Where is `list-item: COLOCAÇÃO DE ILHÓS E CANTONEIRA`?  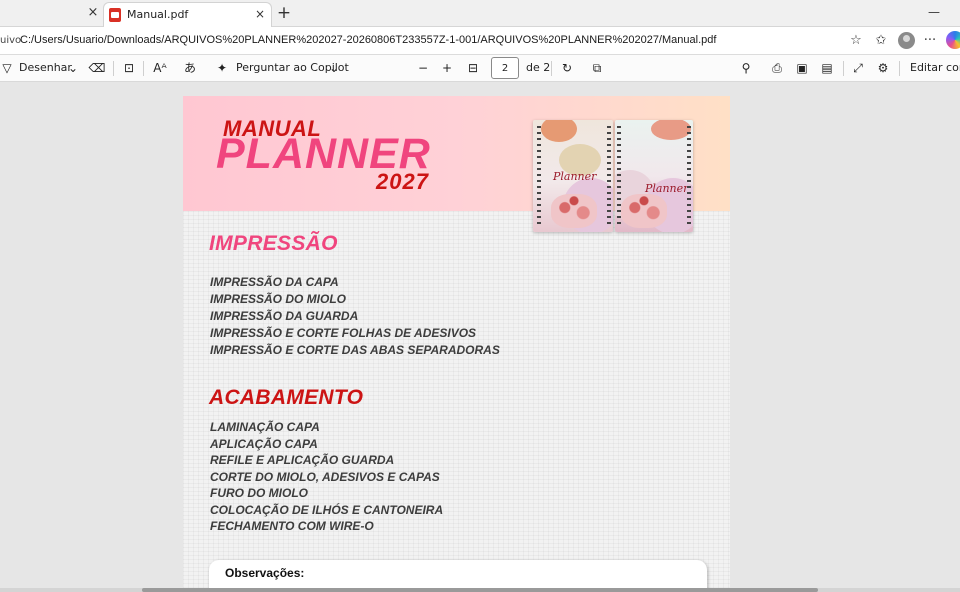
list-item: COLOCAÇÃO DE ILHÓS E CANTONEIRA is located at coordinates (327, 510).